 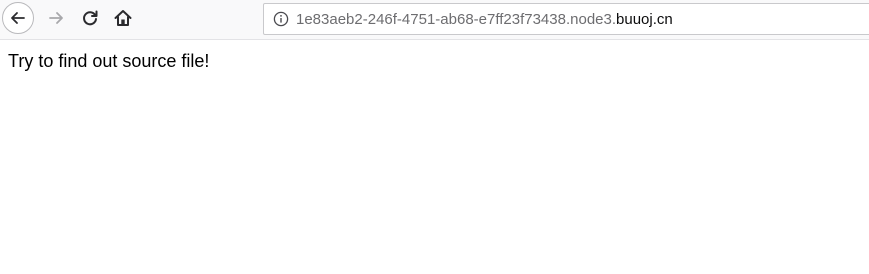 I want to click on reload-button, so click(x=90, y=18).